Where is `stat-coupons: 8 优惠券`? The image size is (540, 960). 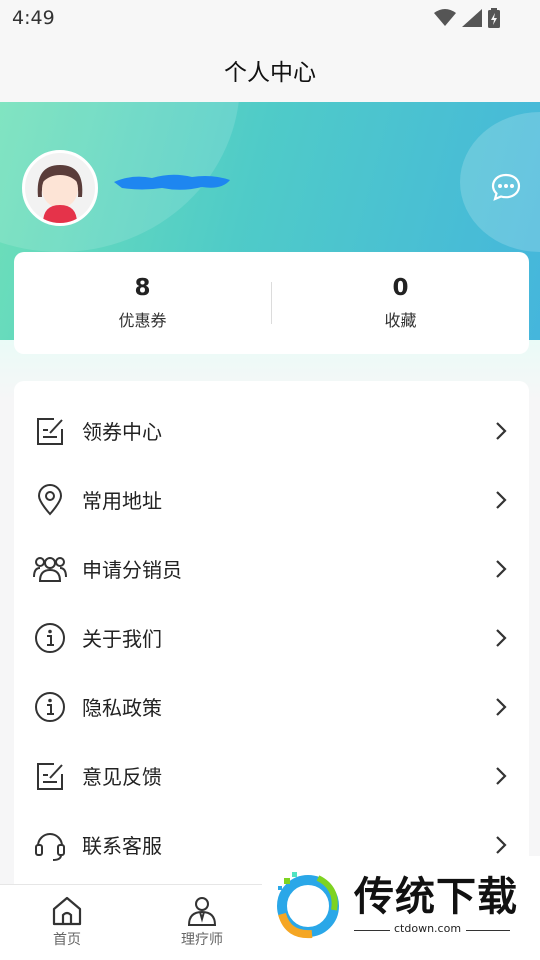
stat-coupons: 8 优惠券 is located at coordinates (142, 303).